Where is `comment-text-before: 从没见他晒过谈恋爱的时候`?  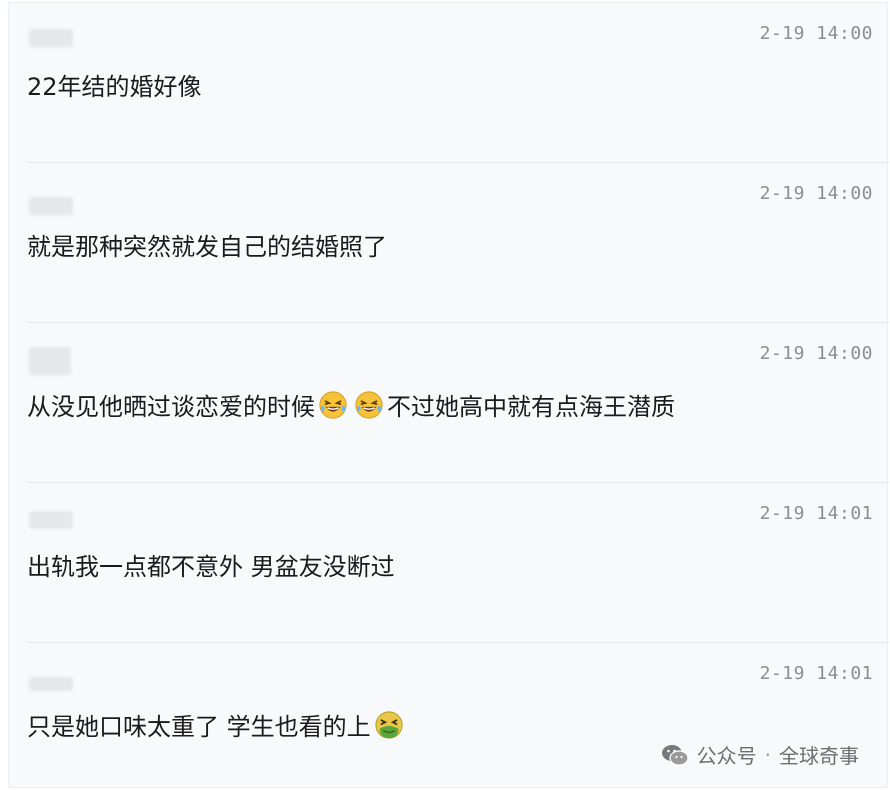
comment-text-before: 从没见他晒过谈恋爱的时候 is located at coordinates (171, 407).